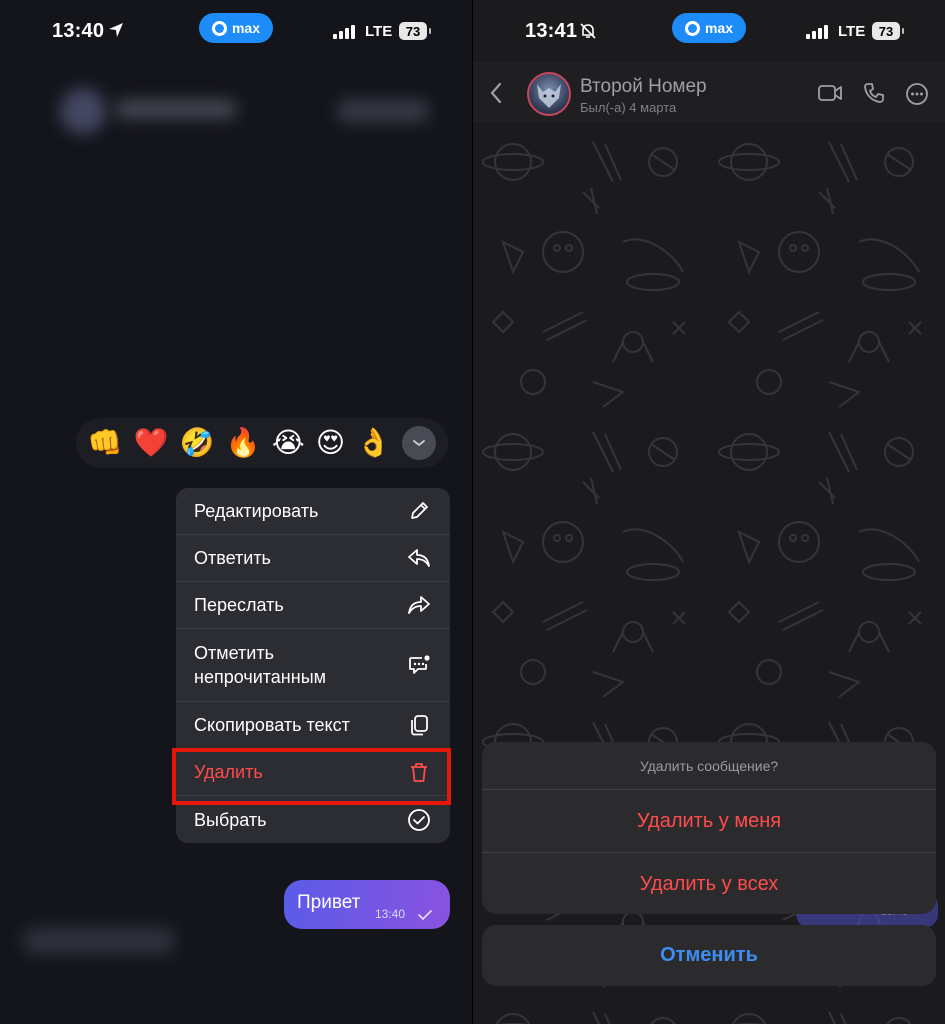 Image resolution: width=945 pixels, height=1024 pixels. I want to click on menu-item-copy-text: Скопировать текст, so click(313, 725).